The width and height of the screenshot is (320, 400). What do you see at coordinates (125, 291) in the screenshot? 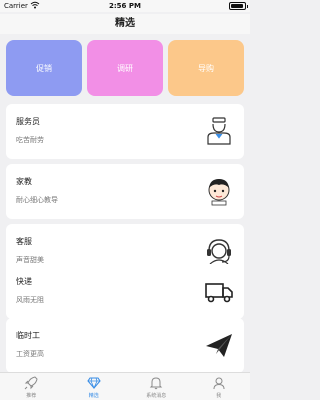
I see `job-card-courier: 快递 风雨无阻` at bounding box center [125, 291].